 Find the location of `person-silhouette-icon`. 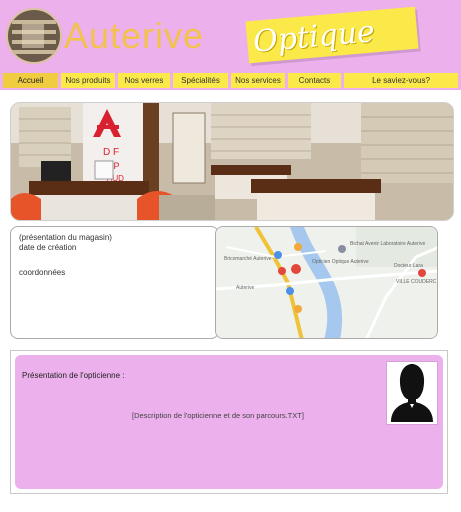

person-silhouette-icon is located at coordinates (412, 393).